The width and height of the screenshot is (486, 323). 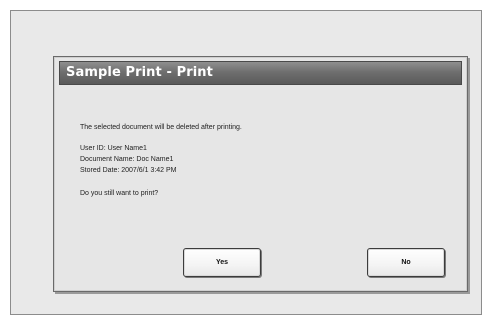 What do you see at coordinates (128, 170) in the screenshot?
I see `stored-date-text: Stored Date: 2007/6/1 3:42 PM` at bounding box center [128, 170].